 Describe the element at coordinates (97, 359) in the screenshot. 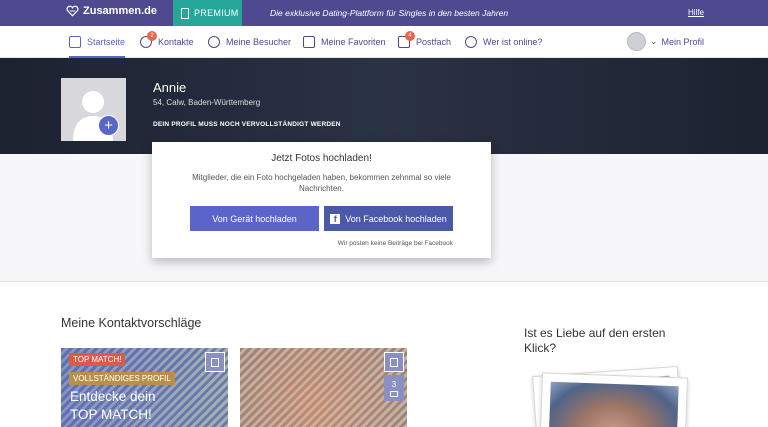

I see `top-match-tag: TOP MATCH!` at that location.